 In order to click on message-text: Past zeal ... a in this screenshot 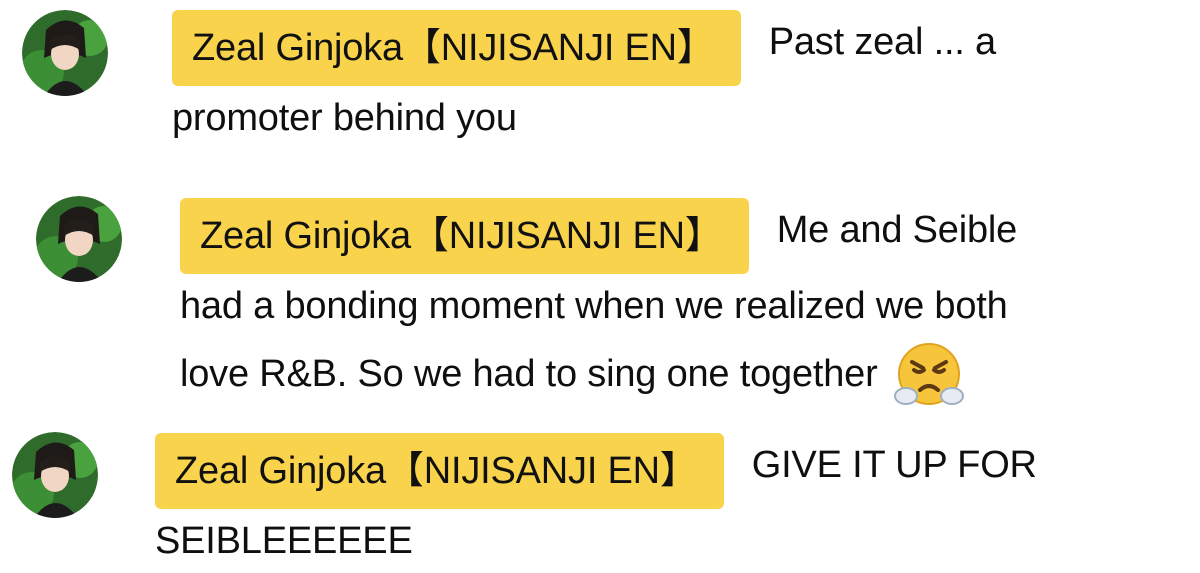, I will do `click(882, 42)`.